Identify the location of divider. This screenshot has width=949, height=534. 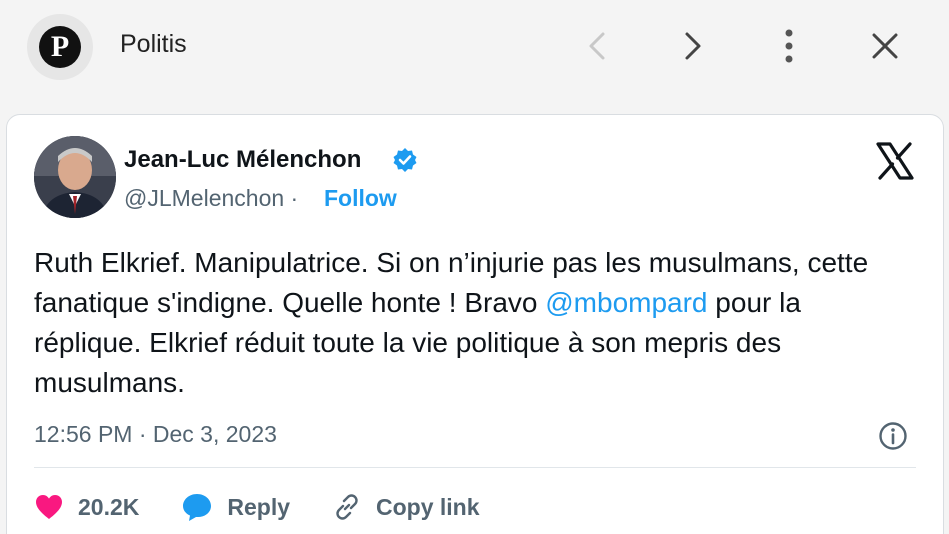
(475, 467).